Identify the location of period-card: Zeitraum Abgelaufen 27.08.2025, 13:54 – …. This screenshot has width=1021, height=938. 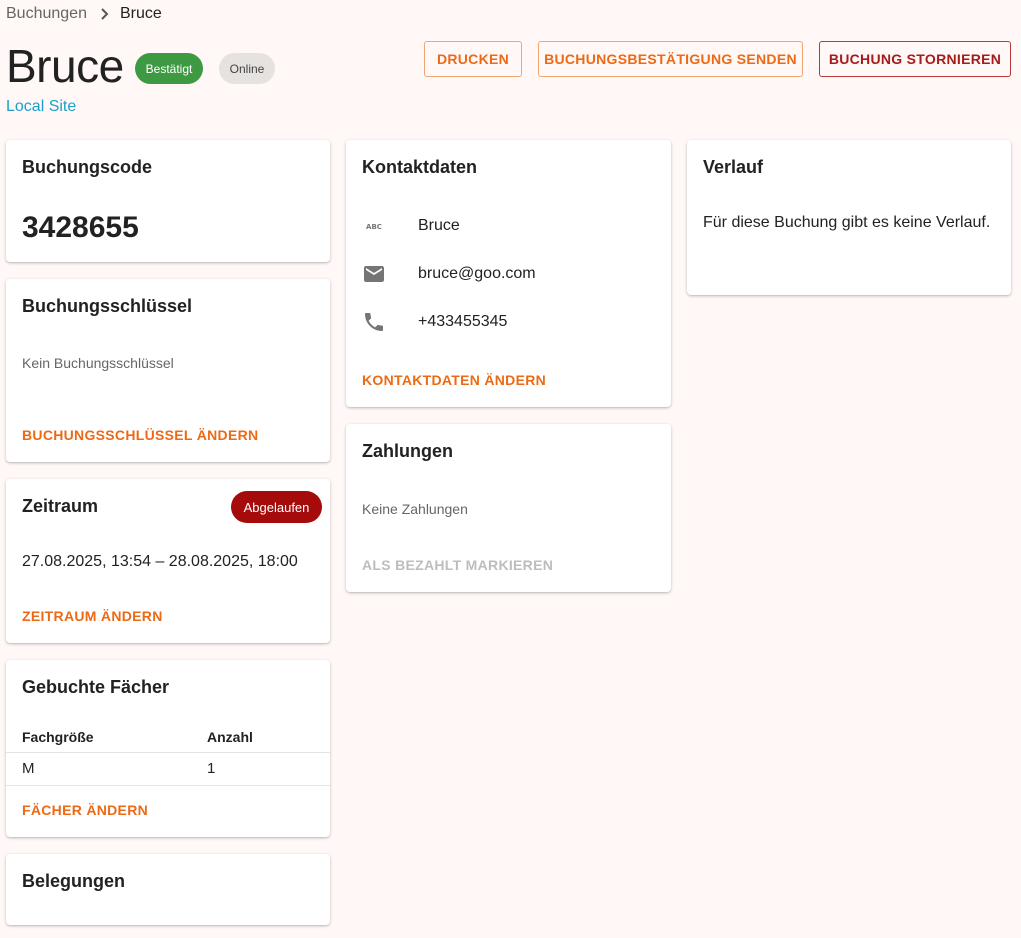
(168, 561).